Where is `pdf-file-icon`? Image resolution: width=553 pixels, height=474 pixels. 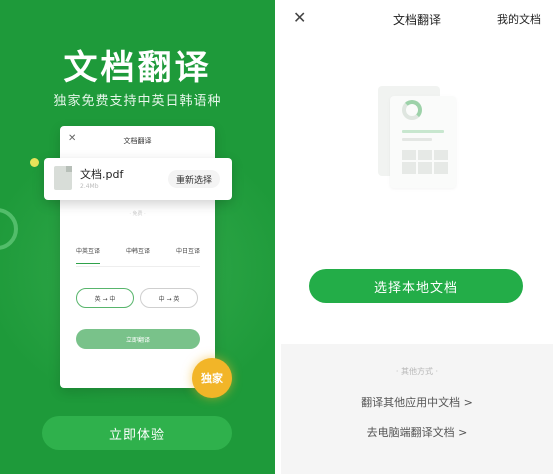
pdf-file-icon is located at coordinates (63, 178).